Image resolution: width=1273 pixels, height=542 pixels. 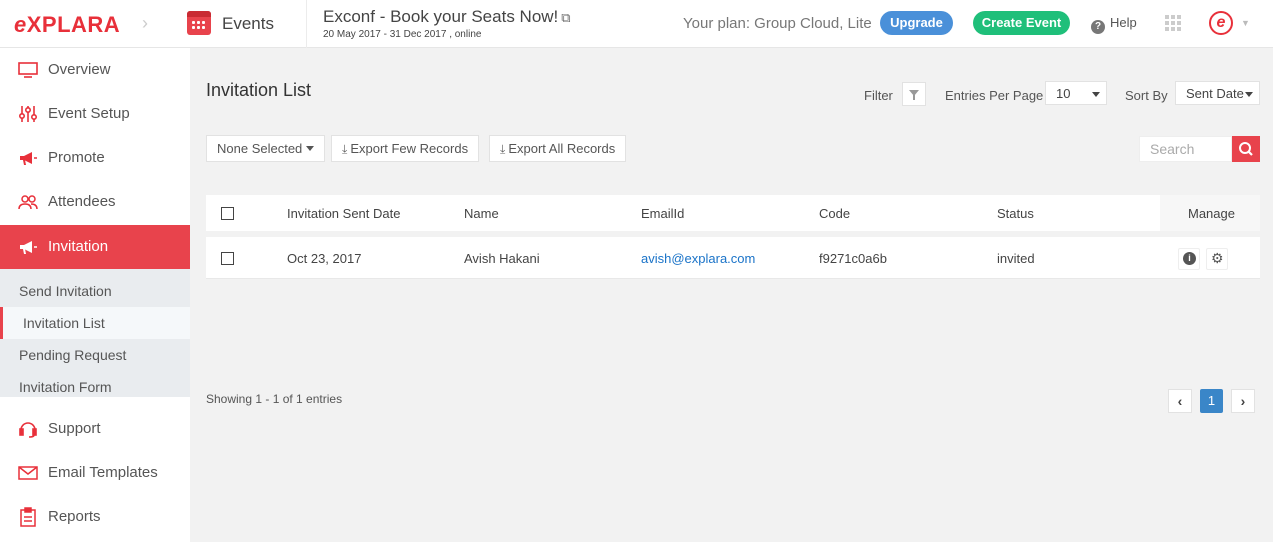 I want to click on info-icon: i, so click(x=1189, y=258).